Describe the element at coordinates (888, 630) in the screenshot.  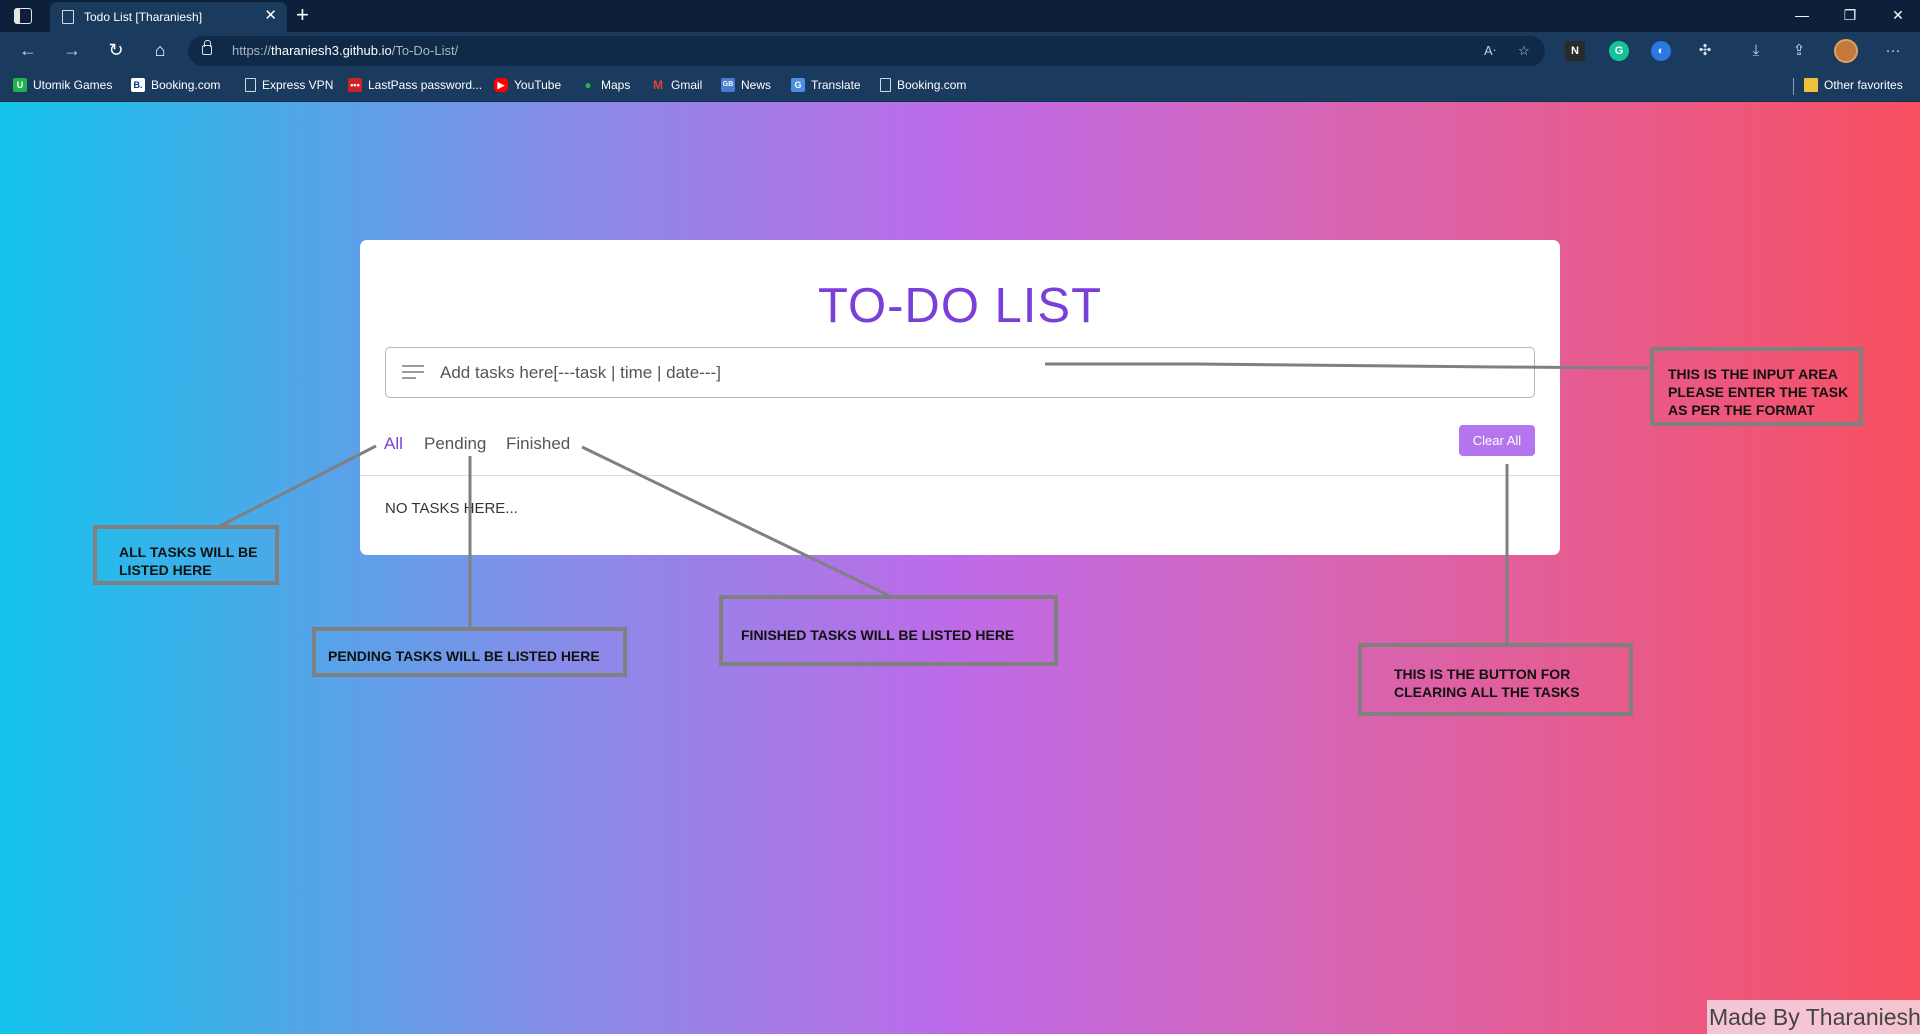
I see `annotation-finished-tasks: FINISHED TASKS WILL BE LISTED HERE` at that location.